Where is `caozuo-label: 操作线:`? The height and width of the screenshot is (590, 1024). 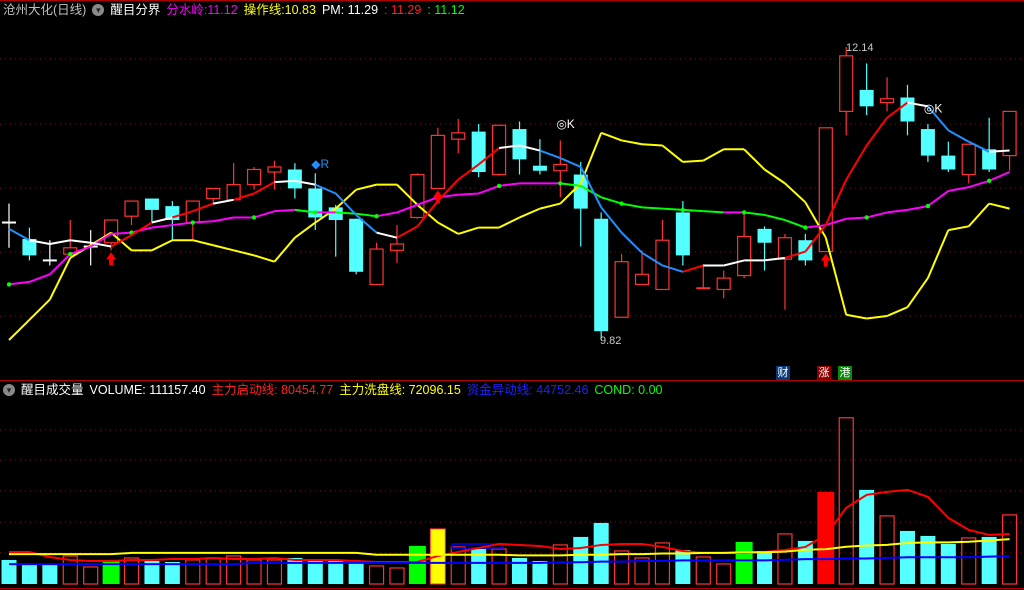 caozuo-label: 操作线: is located at coordinates (264, 10).